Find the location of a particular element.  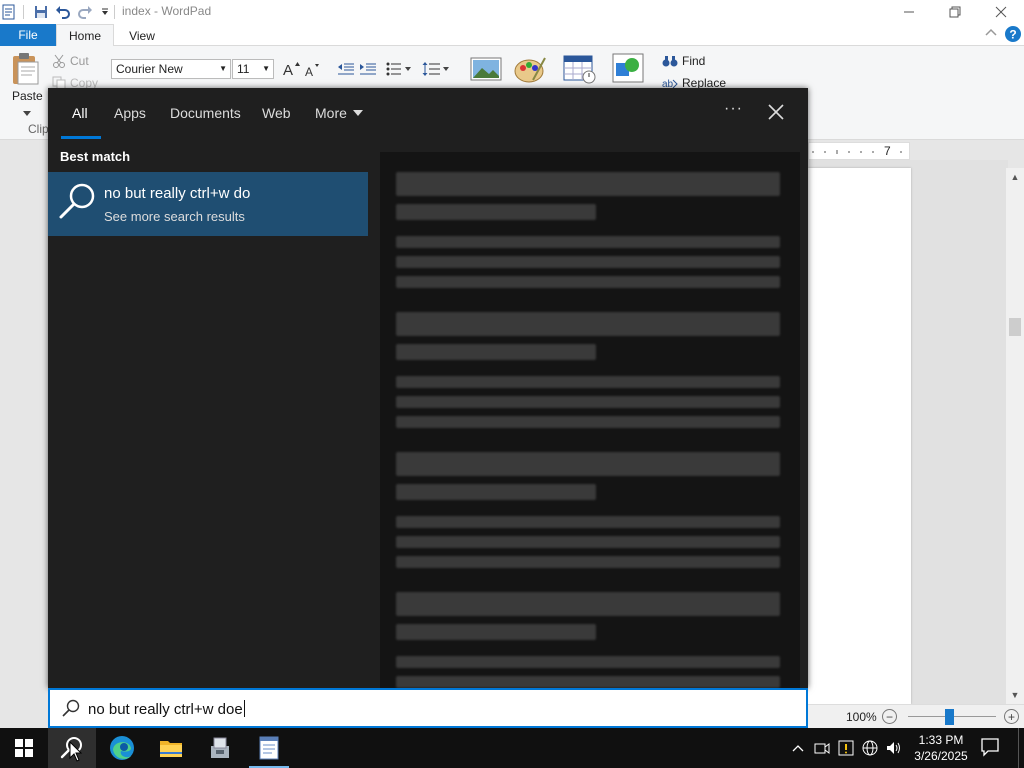

volume-icon is located at coordinates (894, 748).